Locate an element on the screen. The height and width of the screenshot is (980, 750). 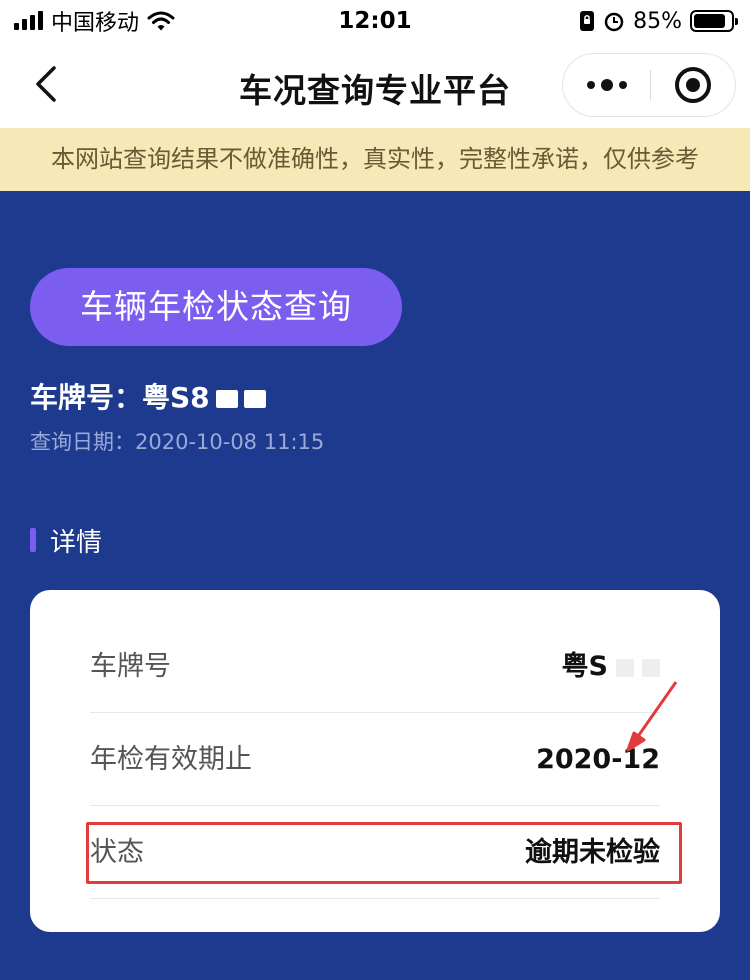
more-icon is located at coordinates (606, 85).